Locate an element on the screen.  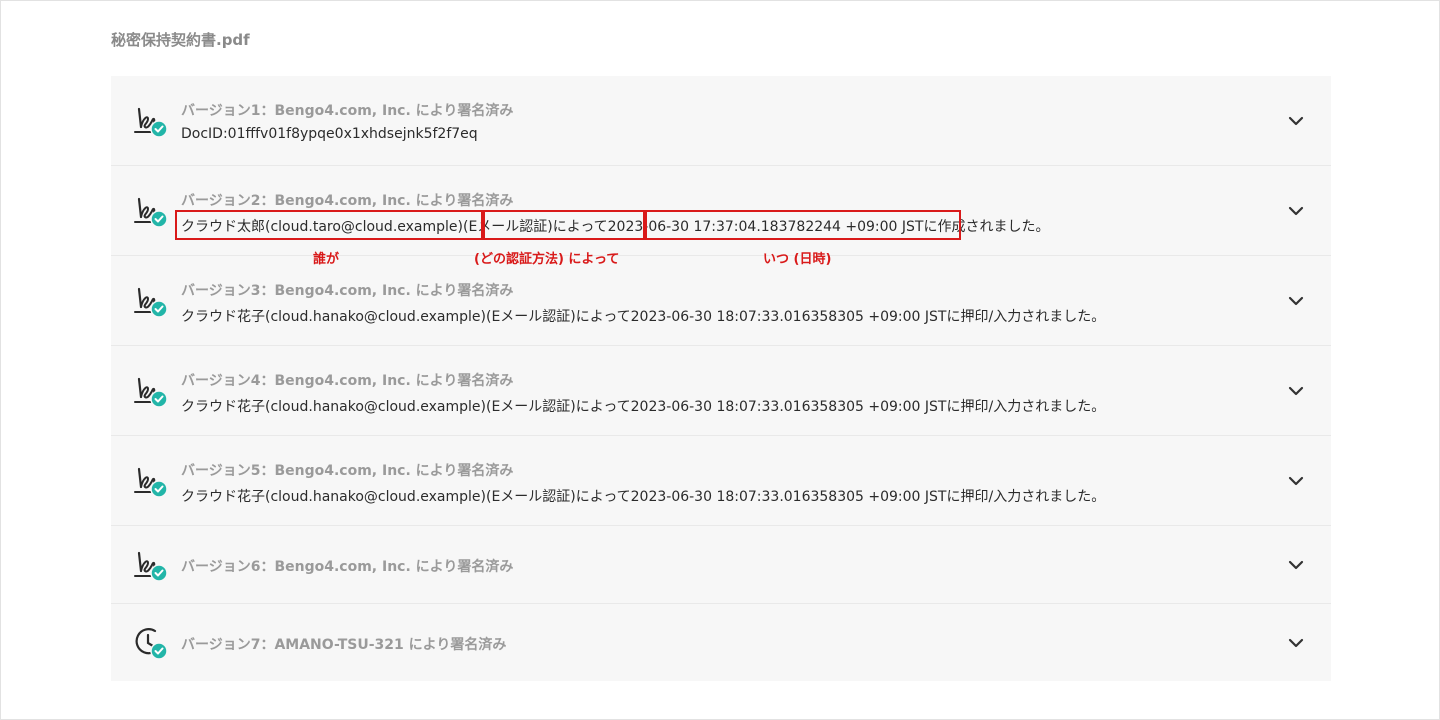
version-title: バージョン4：Bengo4.com, Inc. により署名済み is located at coordinates (347, 381).